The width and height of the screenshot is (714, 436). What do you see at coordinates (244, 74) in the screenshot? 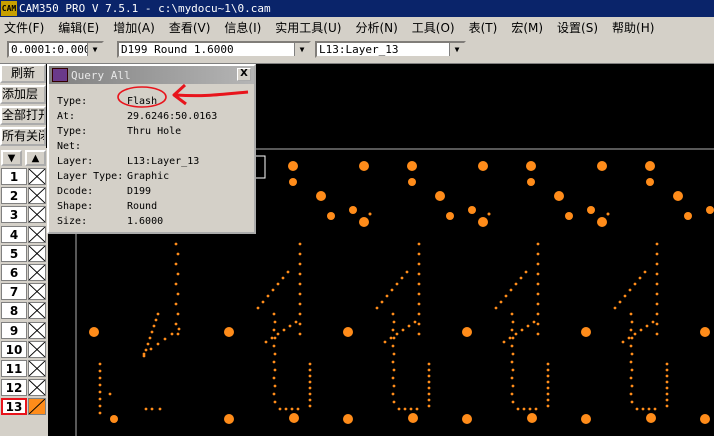
I see `close-button: X` at bounding box center [244, 74].